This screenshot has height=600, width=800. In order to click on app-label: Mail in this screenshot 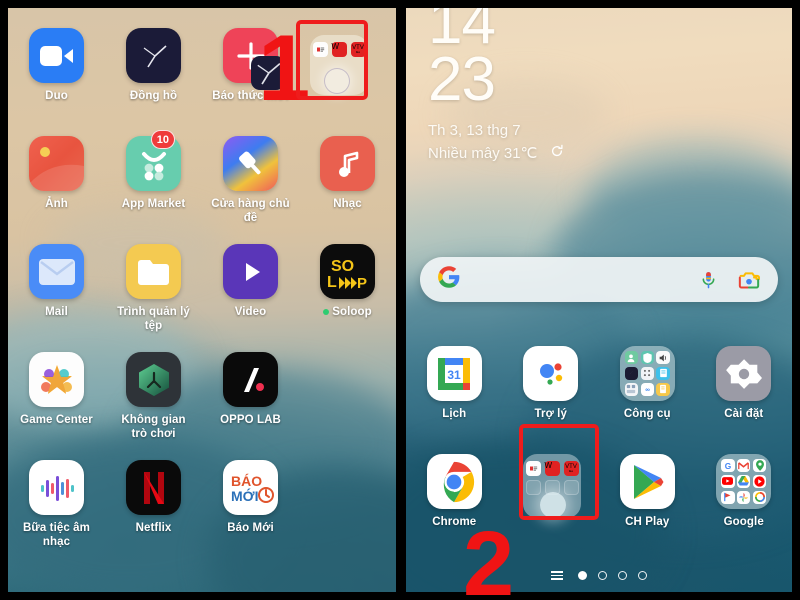, I will do `click(56, 312)`.